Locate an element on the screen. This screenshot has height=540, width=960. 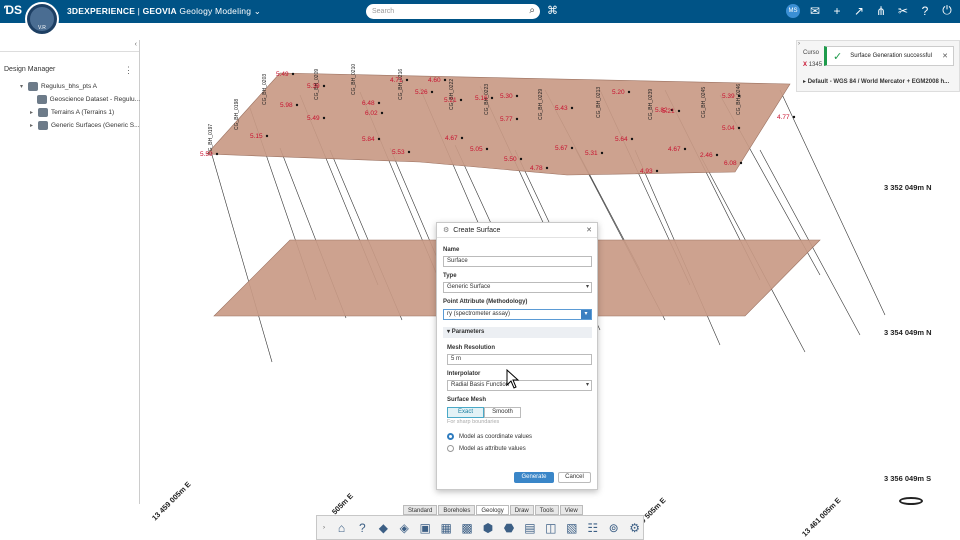
hint-text: For sharp boundaries is located at coordinates (473, 422).